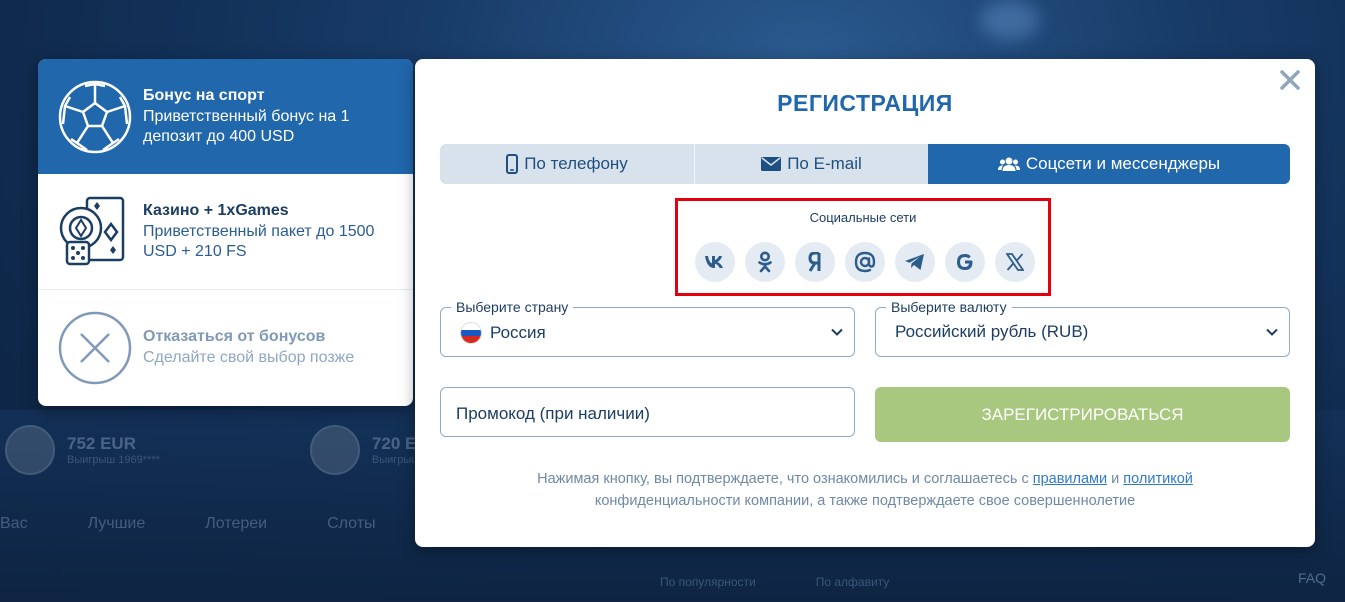  Describe the element at coordinates (95, 117) in the screenshot. I see `soccer-ball-icon` at that location.